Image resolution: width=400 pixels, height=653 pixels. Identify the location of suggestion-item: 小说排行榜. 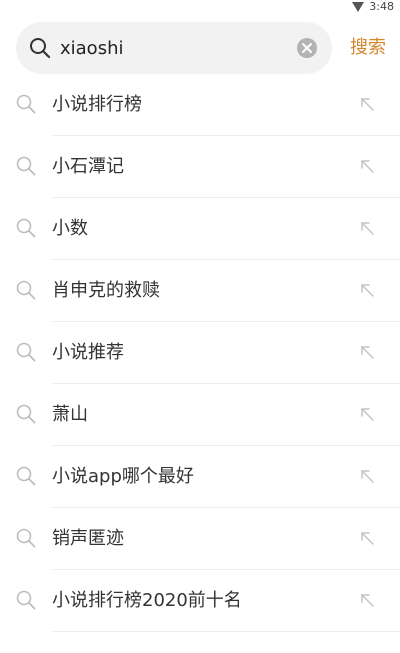
(200, 105).